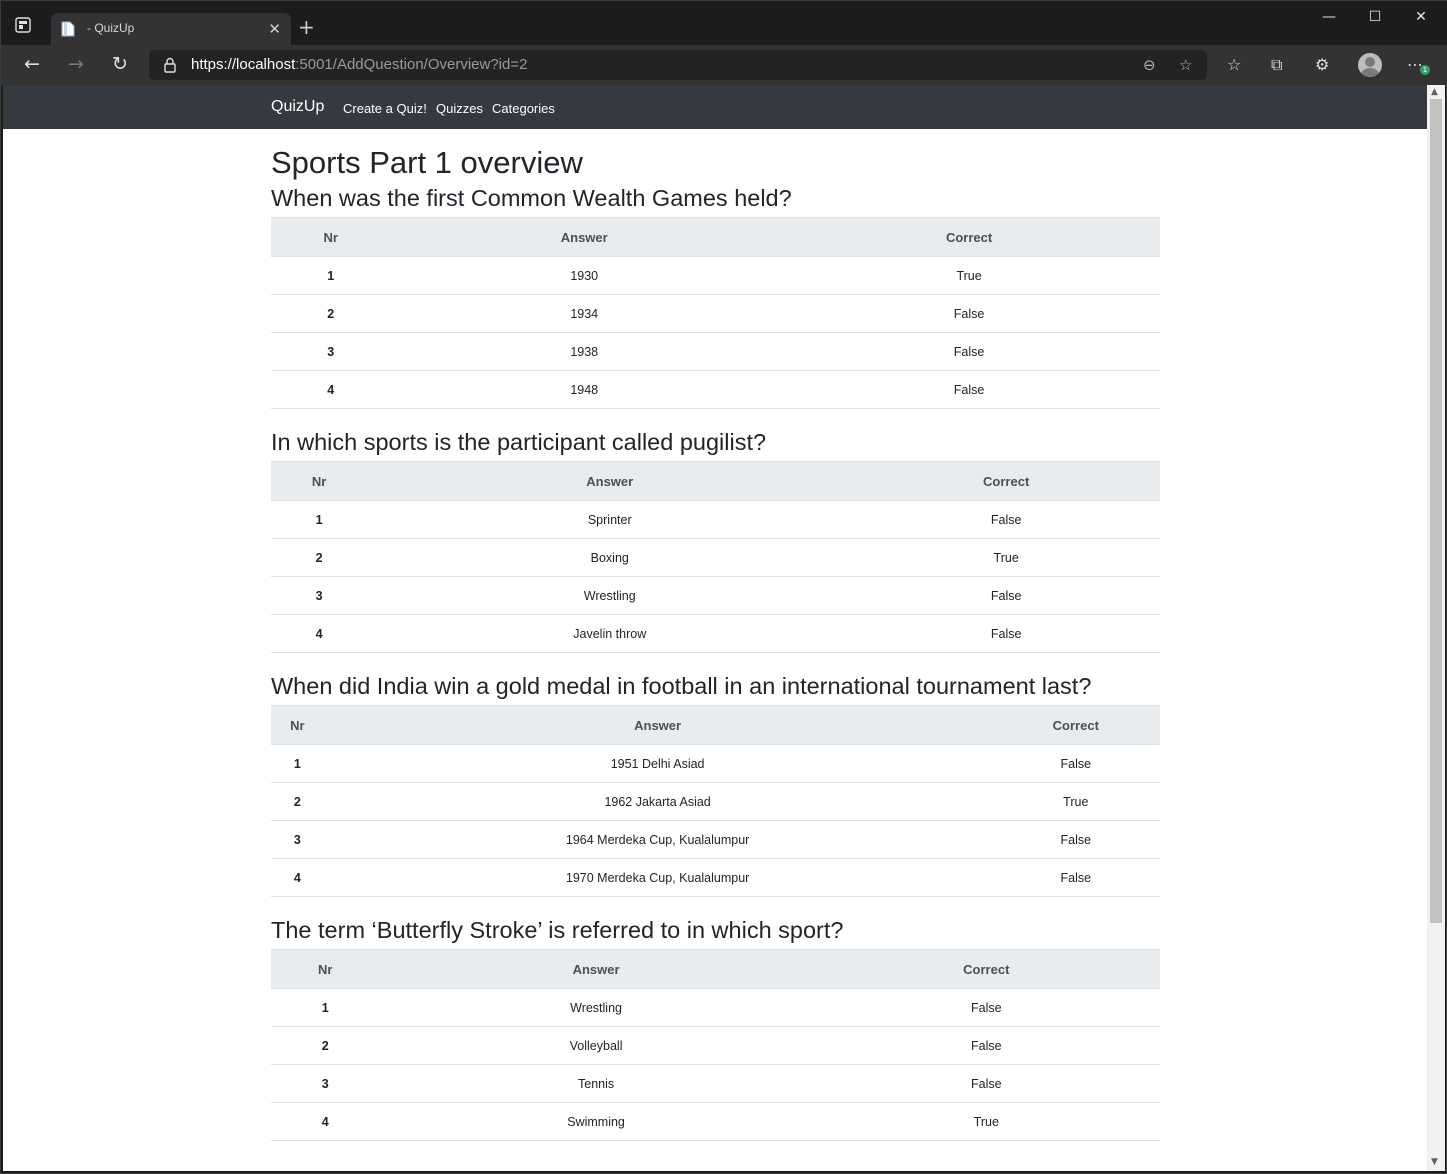 Image resolution: width=1447 pixels, height=1174 pixels. Describe the element at coordinates (170, 65) in the screenshot. I see `lock-icon` at that location.